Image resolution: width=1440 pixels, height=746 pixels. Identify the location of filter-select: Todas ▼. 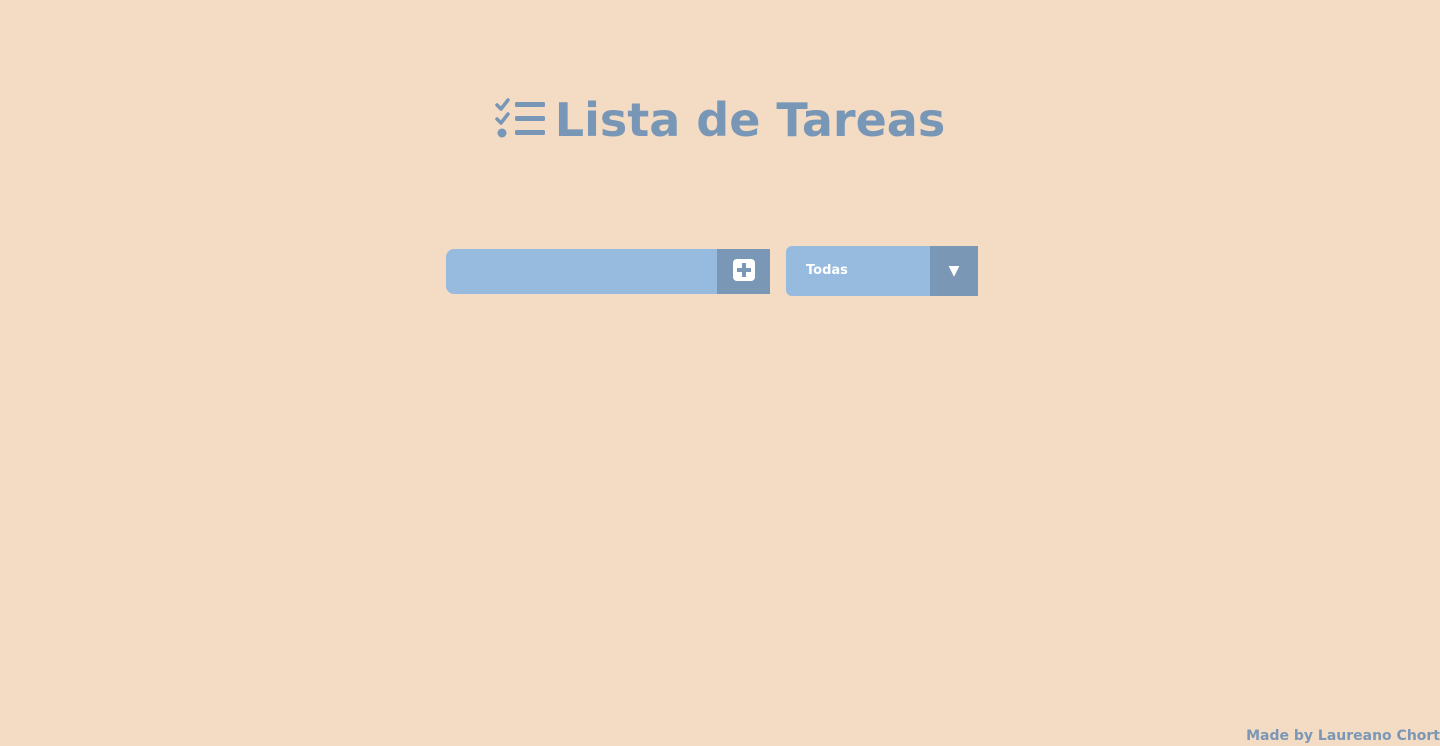
(882, 271).